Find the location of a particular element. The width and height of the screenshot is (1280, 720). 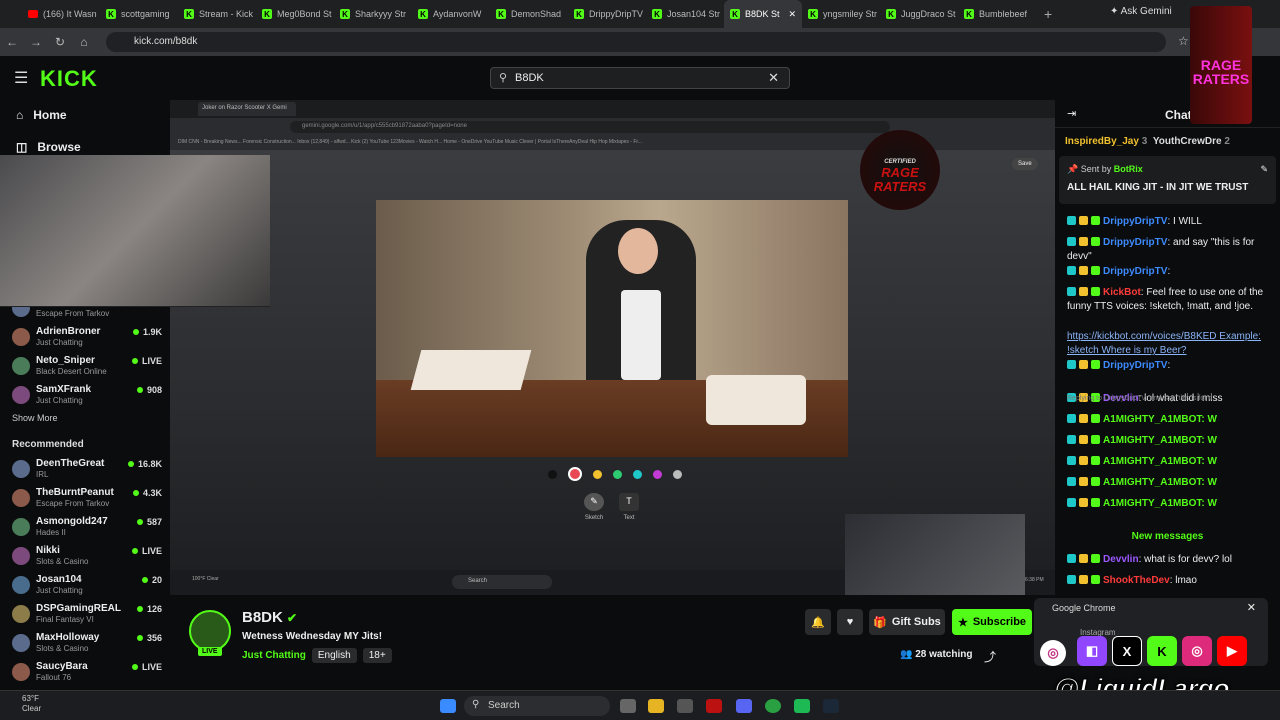

follow-heart-icon: ♥ is located at coordinates (850, 622).